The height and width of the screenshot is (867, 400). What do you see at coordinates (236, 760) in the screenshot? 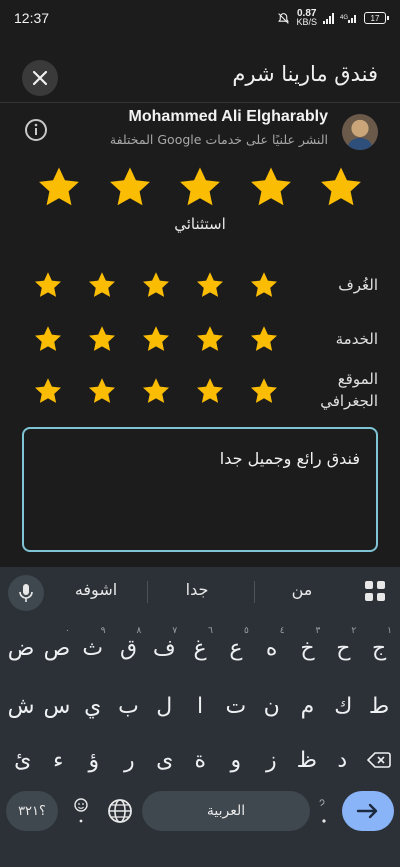
I see `keyboard-key: و` at bounding box center [236, 760].